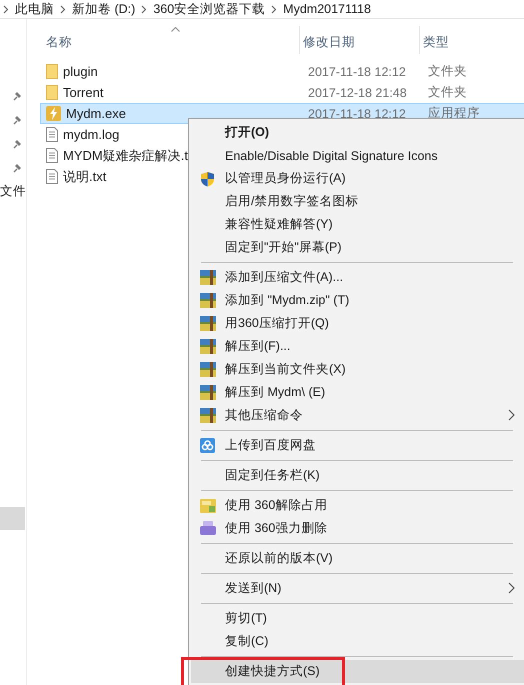 The width and height of the screenshot is (524, 685). What do you see at coordinates (96, 113) in the screenshot?
I see `file-name: Mydm.exe` at bounding box center [96, 113].